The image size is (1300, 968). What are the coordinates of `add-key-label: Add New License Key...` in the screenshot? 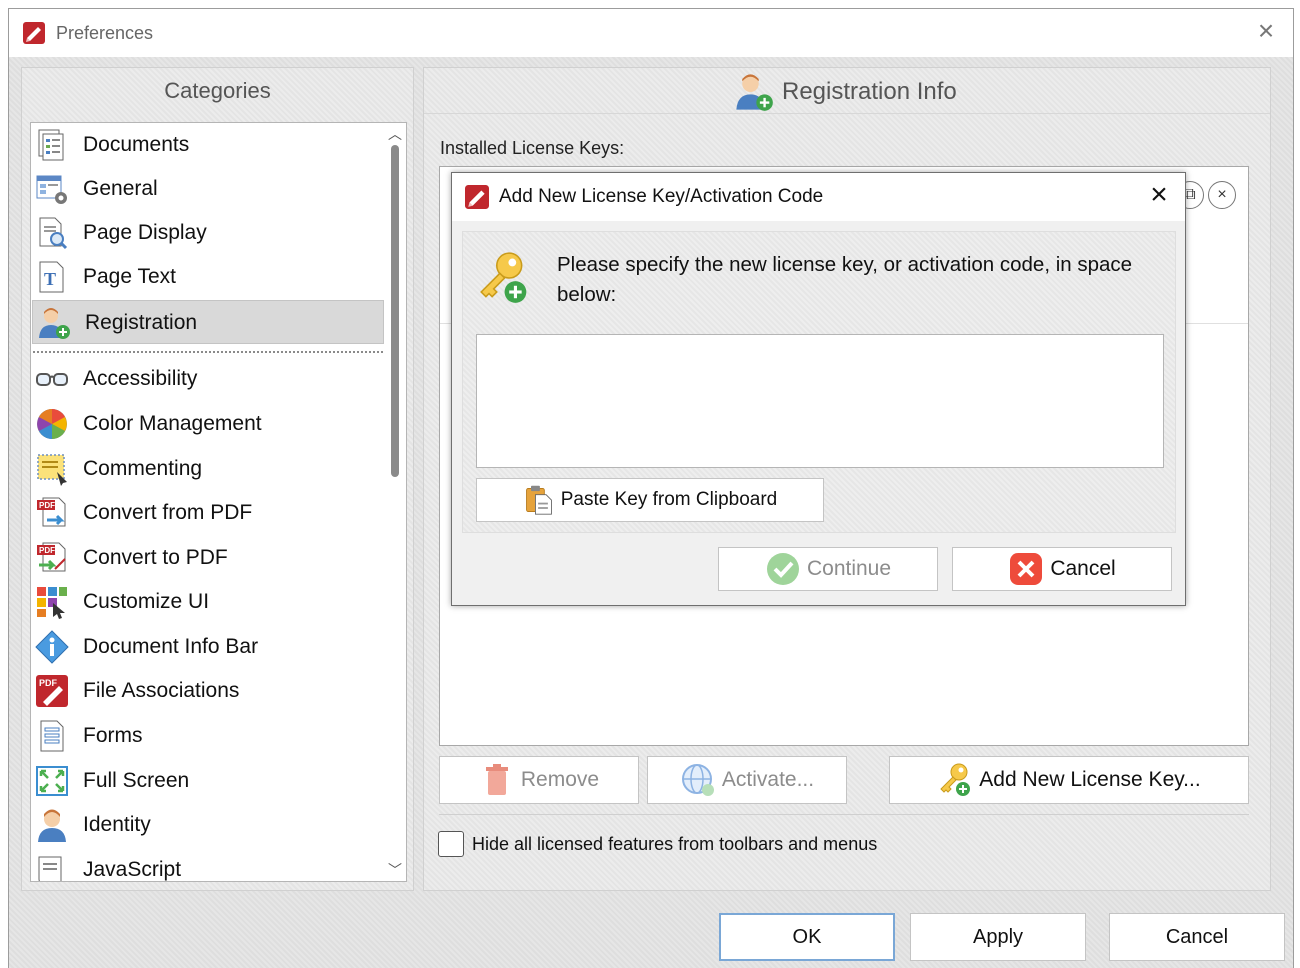 It's located at (1090, 779).